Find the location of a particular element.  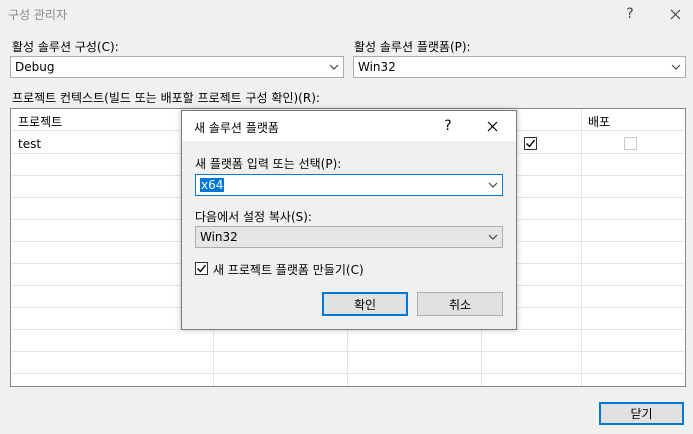

active-platform-value: Win32 is located at coordinates (377, 67).